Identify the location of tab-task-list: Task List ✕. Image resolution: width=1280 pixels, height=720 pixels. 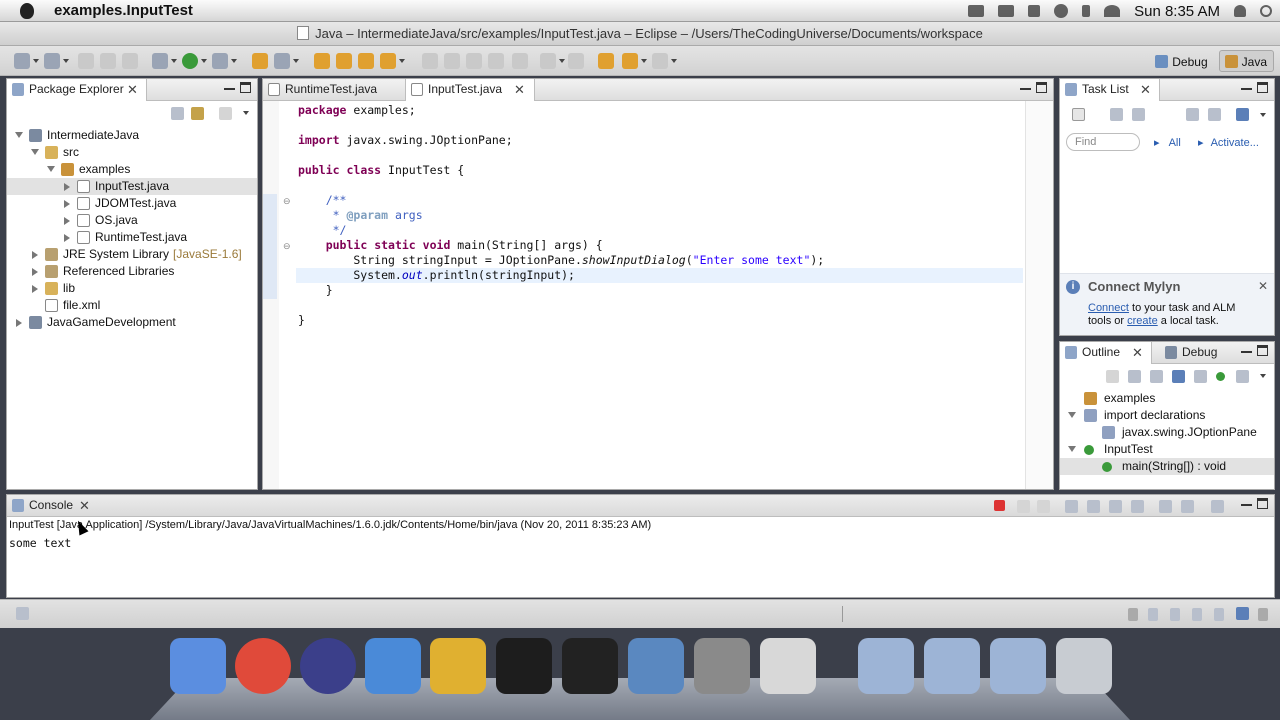
(1110, 90).